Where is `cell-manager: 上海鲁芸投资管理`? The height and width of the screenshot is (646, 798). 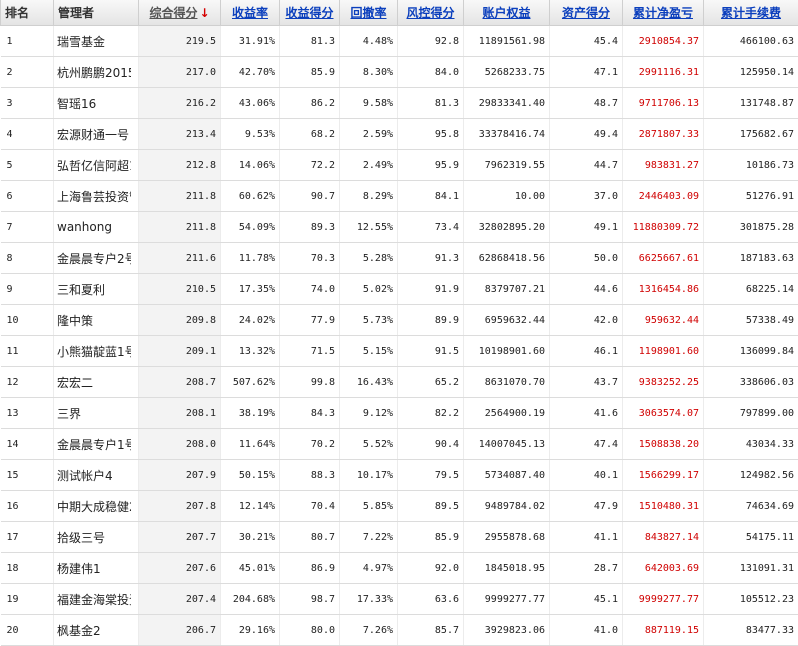
cell-manager: 上海鲁芸投资管理 is located at coordinates (96, 196).